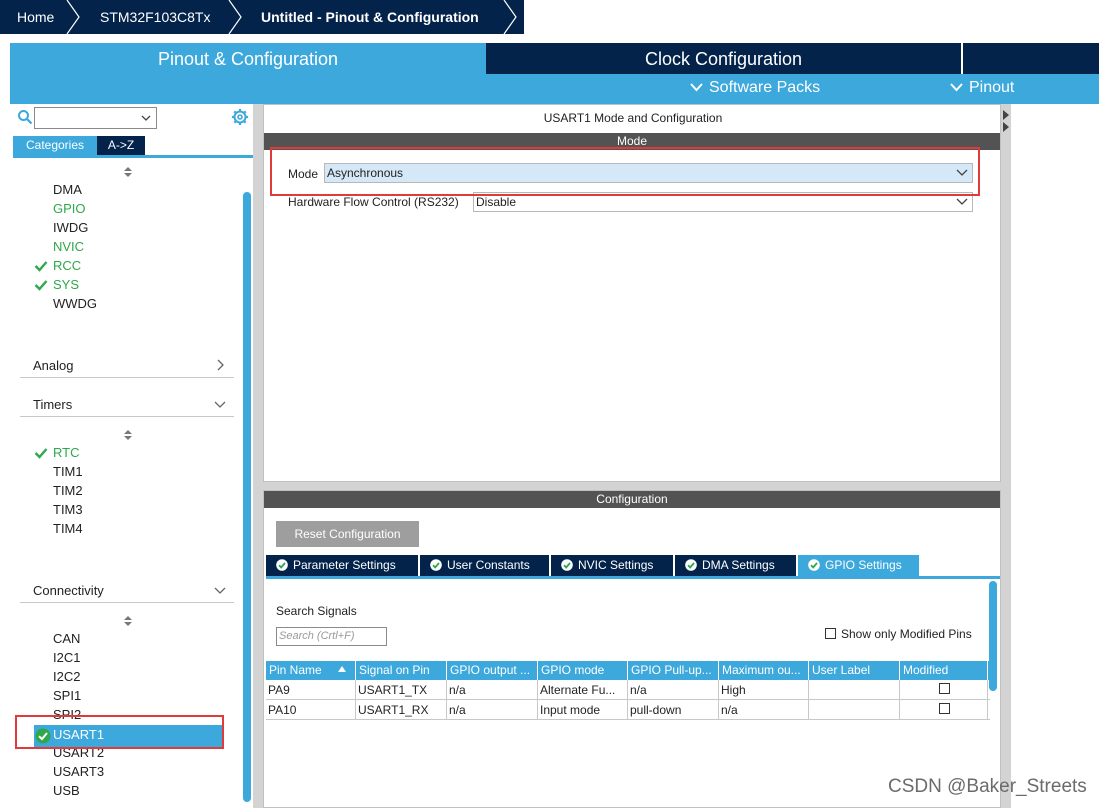  Describe the element at coordinates (75, 303) in the screenshot. I see `list-item-wwdg: WWDG` at that location.